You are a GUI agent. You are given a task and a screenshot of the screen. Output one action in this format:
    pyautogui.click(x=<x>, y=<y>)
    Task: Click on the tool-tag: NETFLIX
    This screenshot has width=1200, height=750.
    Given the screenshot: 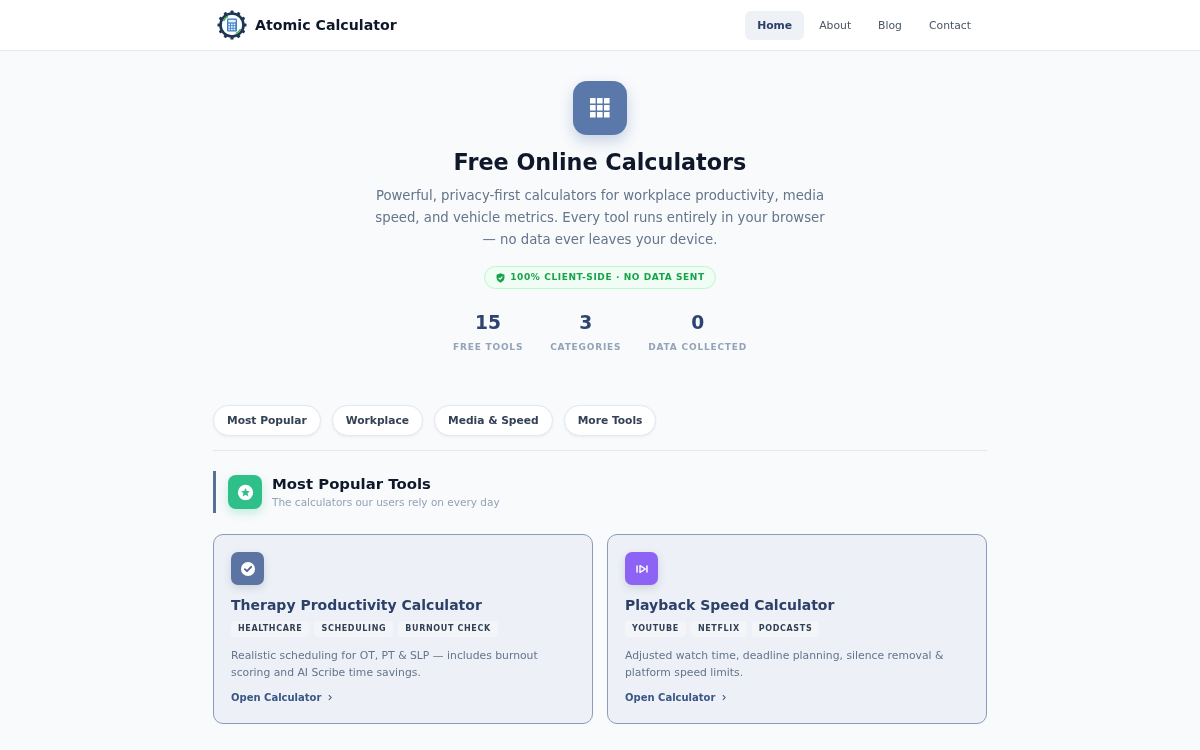 What is the action you would take?
    pyautogui.click(x=718, y=629)
    